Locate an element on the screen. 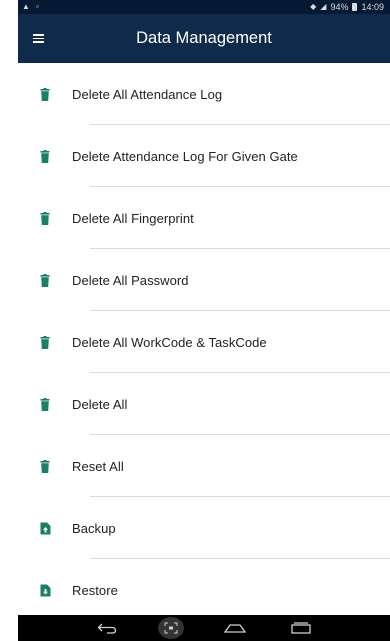 Image resolution: width=390 pixels, height=641 pixels. file-download-icon is located at coordinates (45, 590).